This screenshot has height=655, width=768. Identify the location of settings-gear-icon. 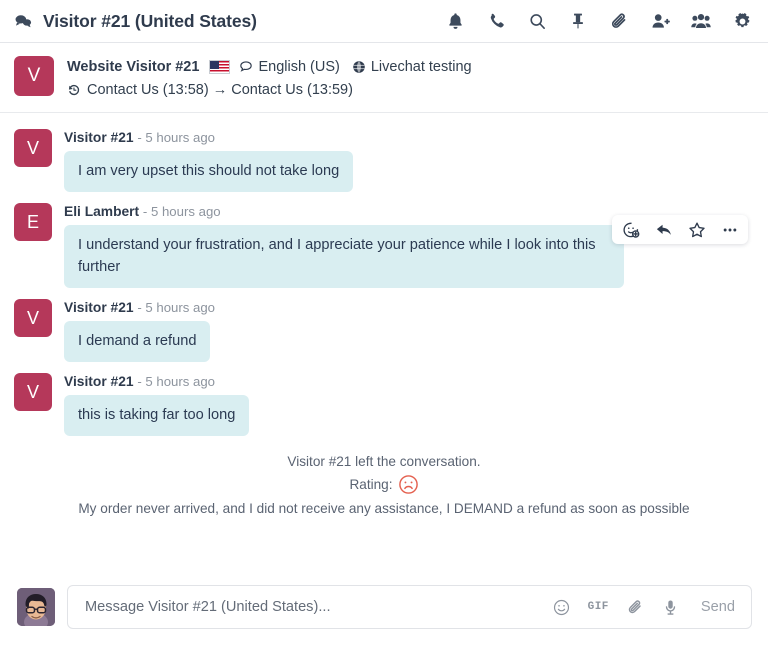
(742, 21).